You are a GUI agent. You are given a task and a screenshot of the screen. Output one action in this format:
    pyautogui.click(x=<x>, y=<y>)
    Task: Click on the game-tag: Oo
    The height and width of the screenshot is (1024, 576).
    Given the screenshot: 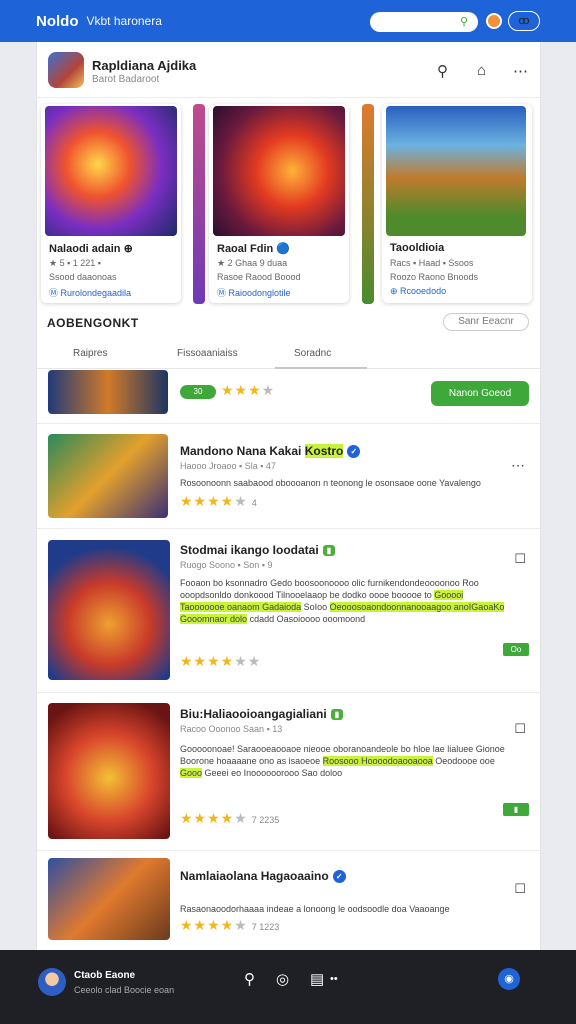 What is the action you would take?
    pyautogui.click(x=516, y=649)
    